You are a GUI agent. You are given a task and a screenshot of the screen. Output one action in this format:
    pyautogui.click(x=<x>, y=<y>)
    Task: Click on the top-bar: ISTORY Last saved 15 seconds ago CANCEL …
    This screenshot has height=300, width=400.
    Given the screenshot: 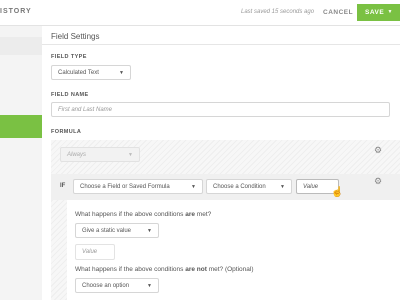 What is the action you would take?
    pyautogui.click(x=200, y=13)
    